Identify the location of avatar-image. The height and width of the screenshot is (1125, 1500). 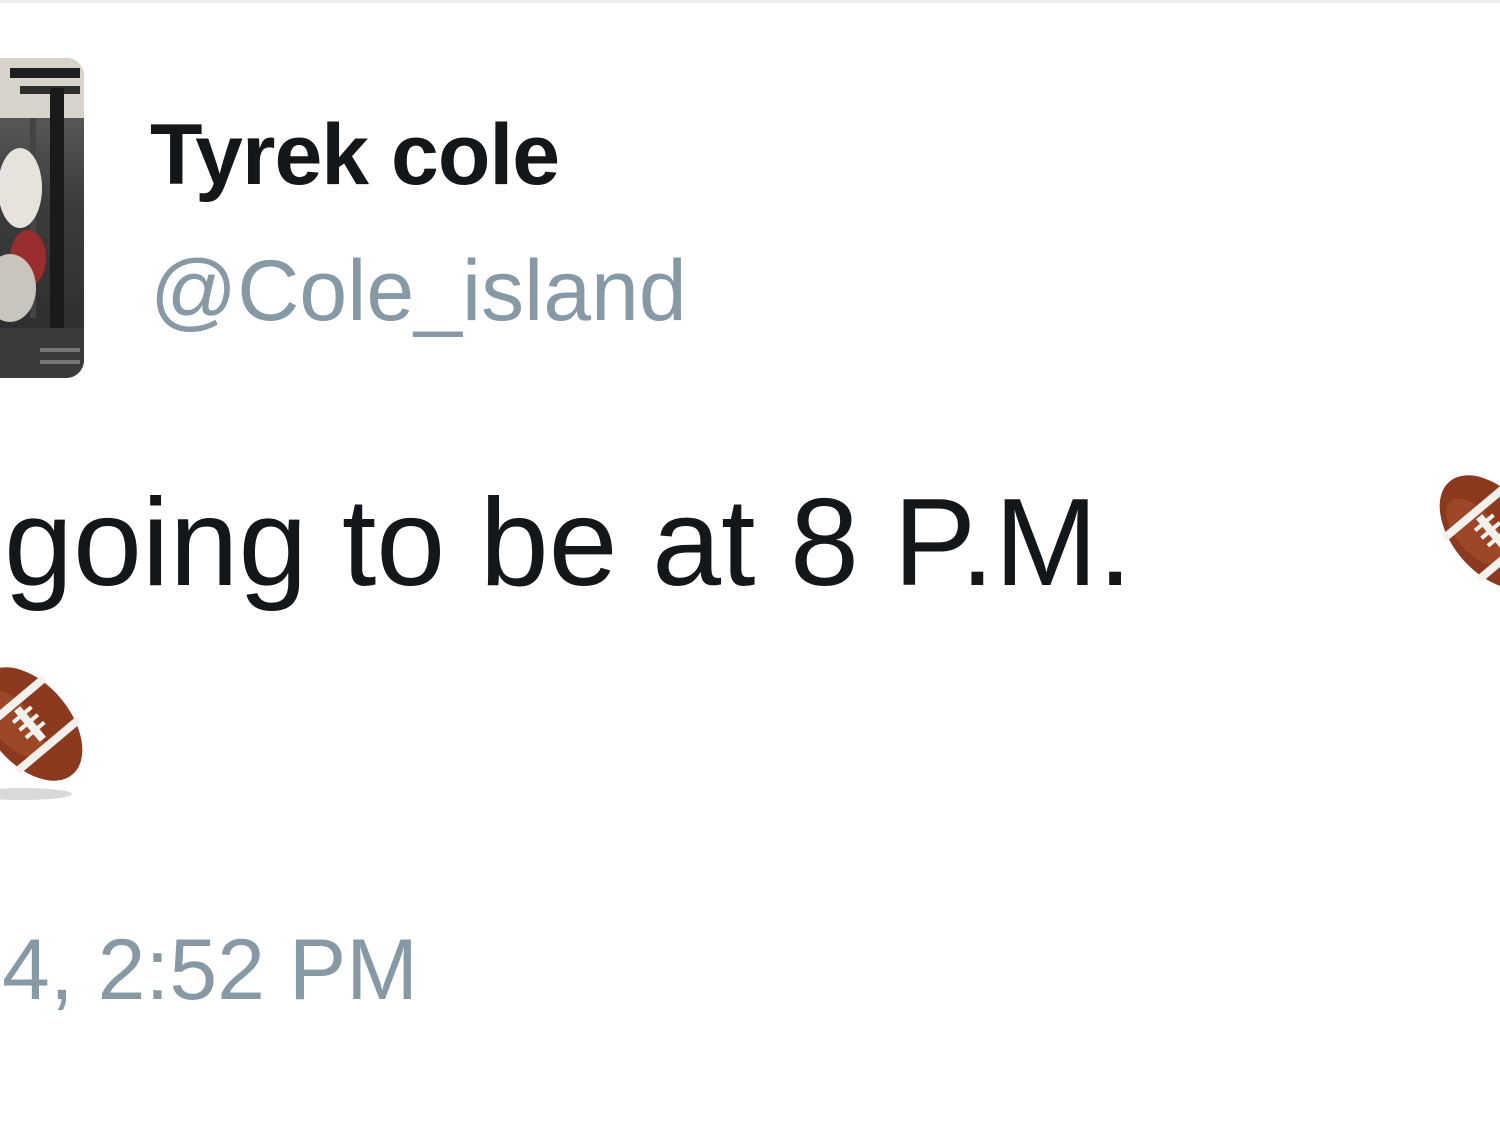
(42, 218).